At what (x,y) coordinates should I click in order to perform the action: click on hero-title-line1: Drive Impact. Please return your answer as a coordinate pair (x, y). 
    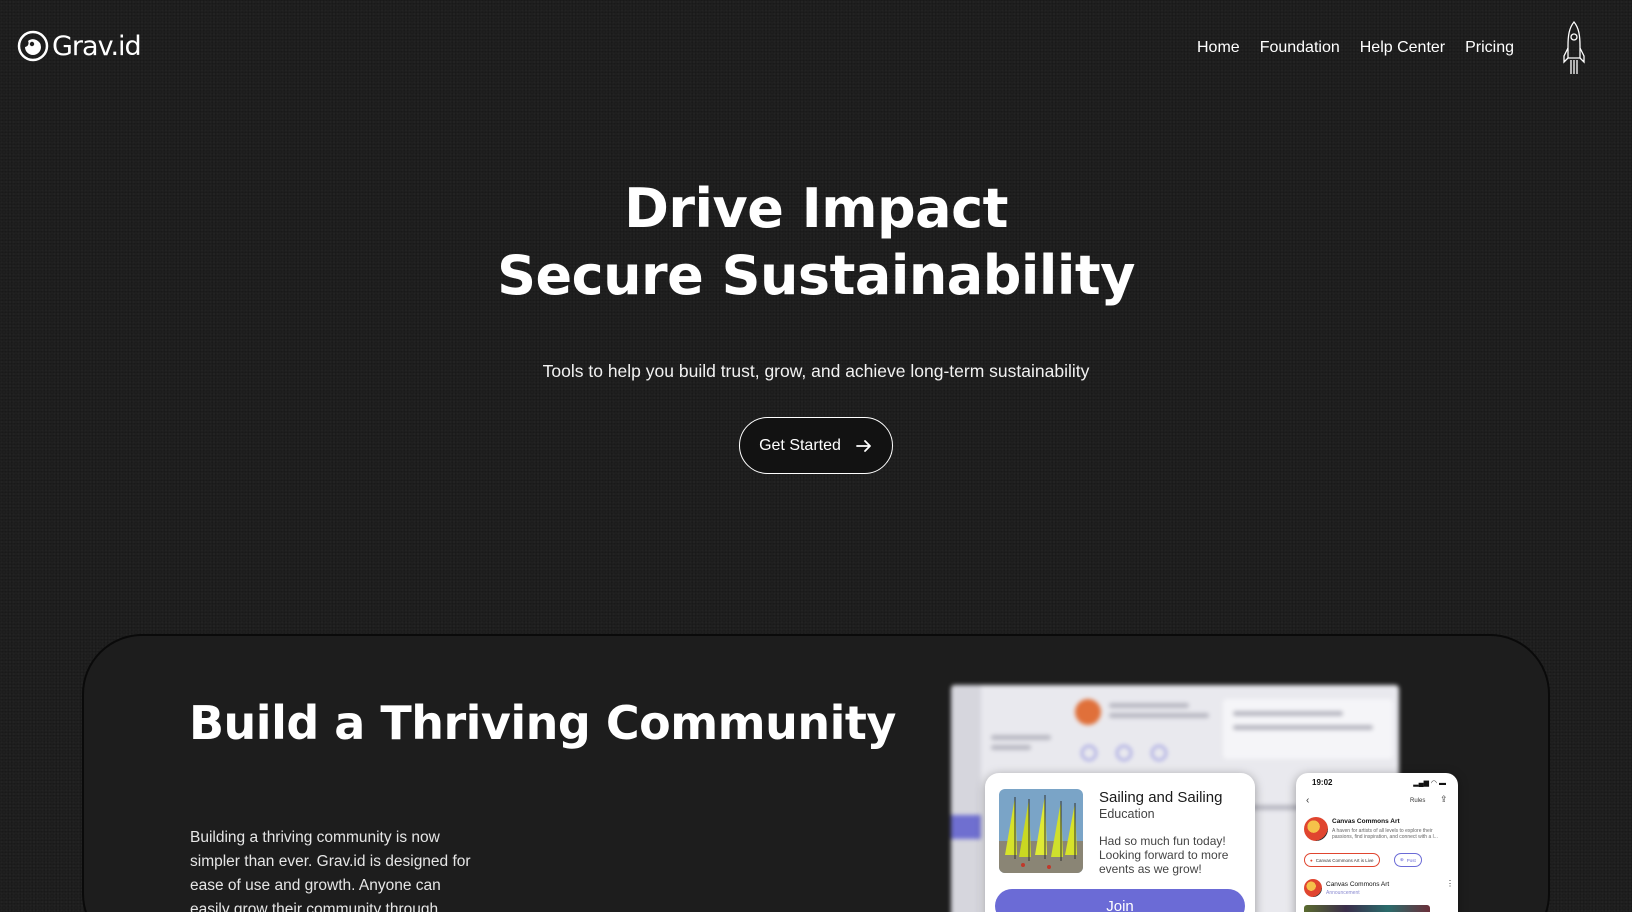
    Looking at the image, I should click on (816, 208).